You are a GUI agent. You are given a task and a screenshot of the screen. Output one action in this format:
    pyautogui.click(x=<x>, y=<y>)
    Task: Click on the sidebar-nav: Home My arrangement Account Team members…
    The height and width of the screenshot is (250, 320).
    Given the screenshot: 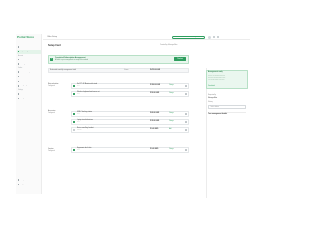 What is the action you would take?
    pyautogui.click(x=29, y=73)
    